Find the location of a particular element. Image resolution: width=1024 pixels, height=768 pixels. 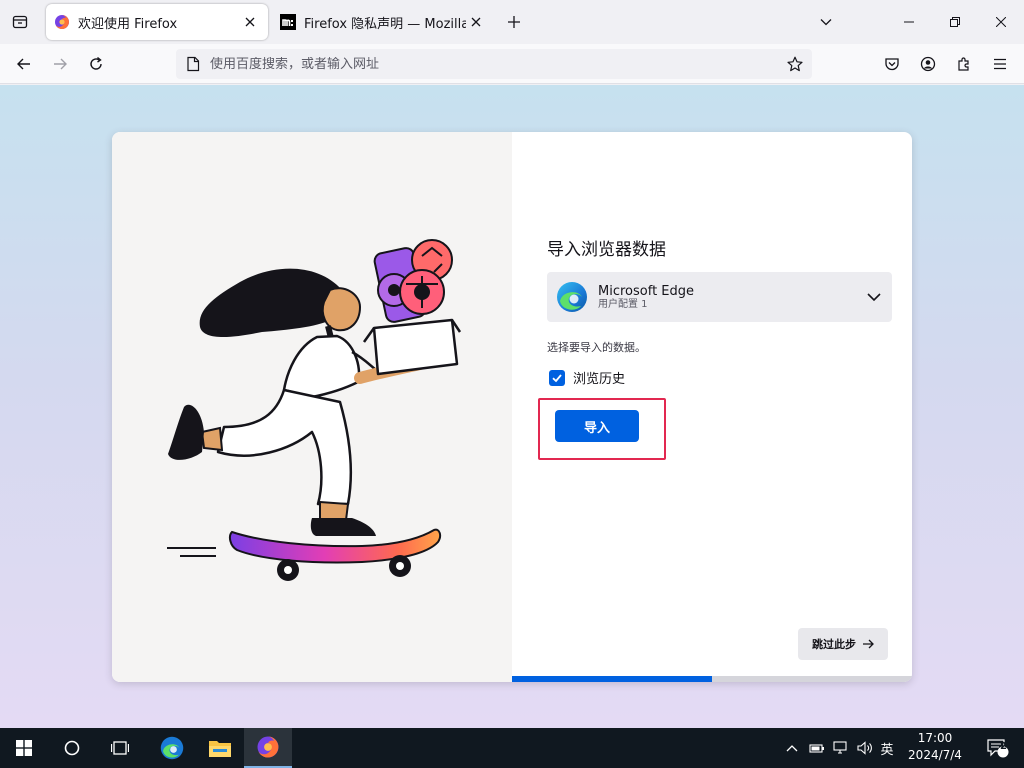

battery-icon is located at coordinates (816, 748).